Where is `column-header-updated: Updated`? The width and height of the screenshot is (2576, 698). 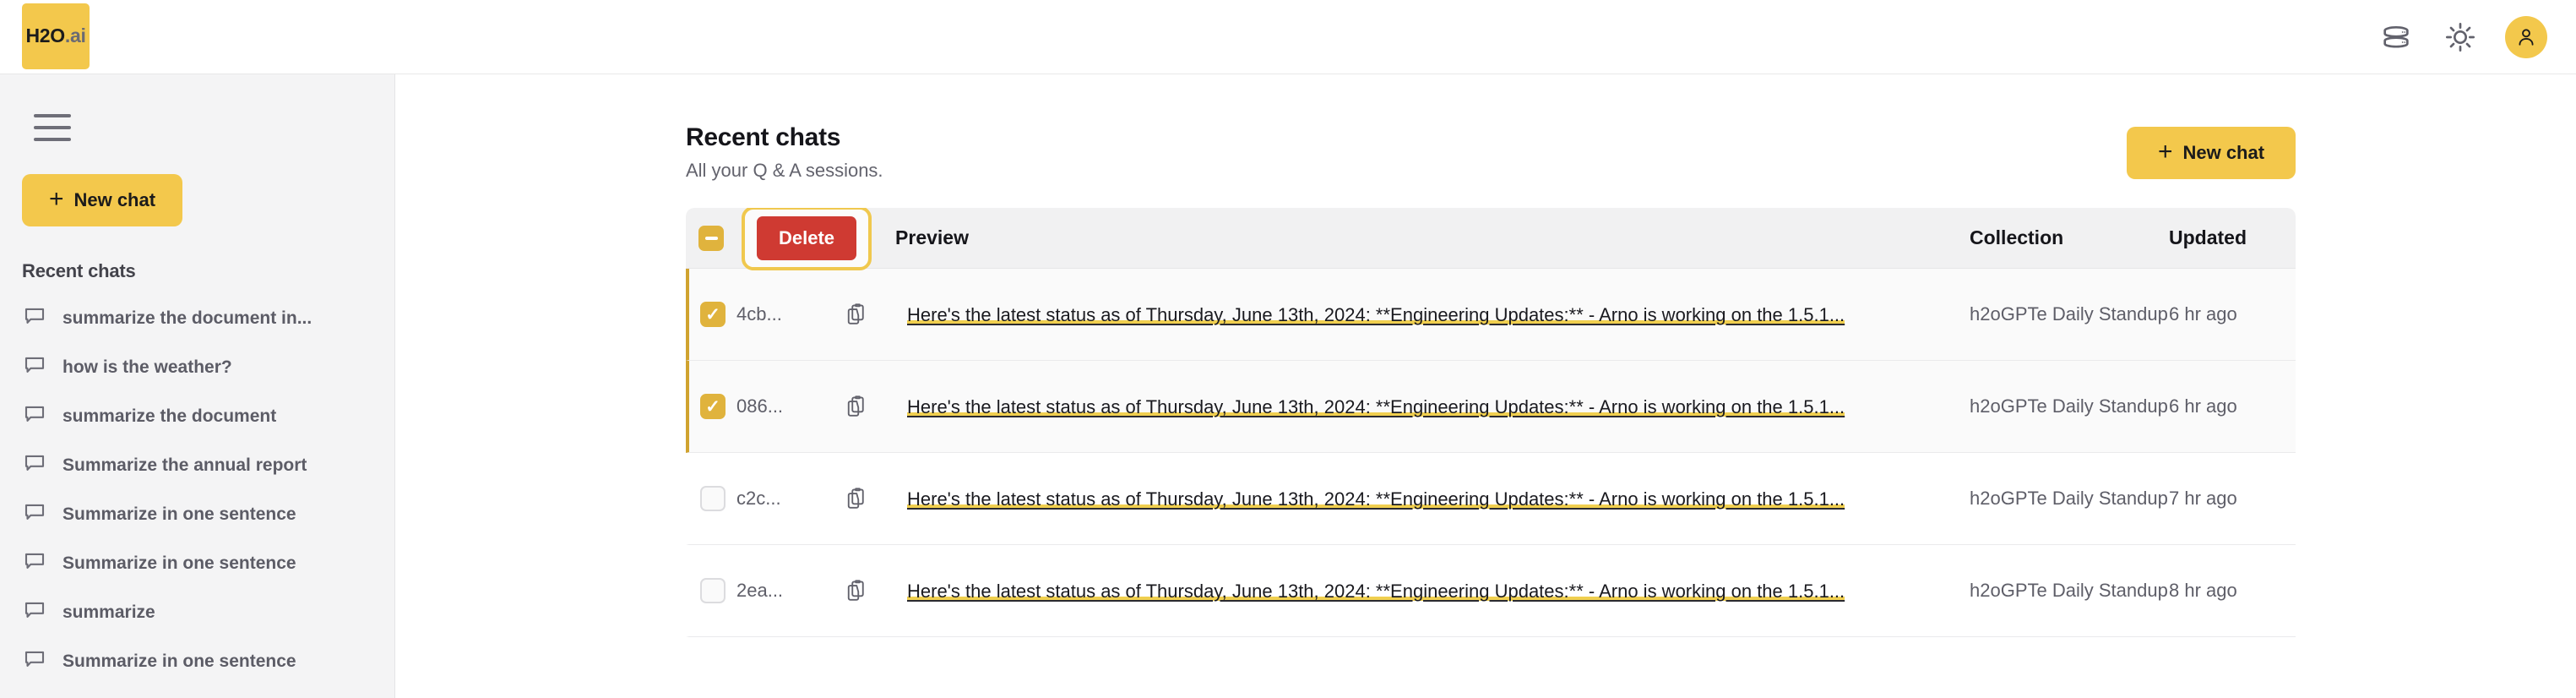
column-header-updated: Updated is located at coordinates (2232, 238).